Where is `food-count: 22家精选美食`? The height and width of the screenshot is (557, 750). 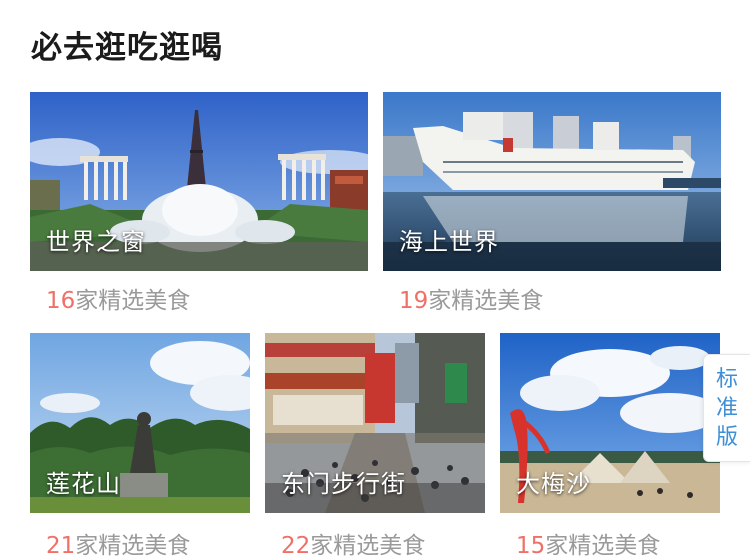
food-count: 22家精选美食 is located at coordinates (353, 541).